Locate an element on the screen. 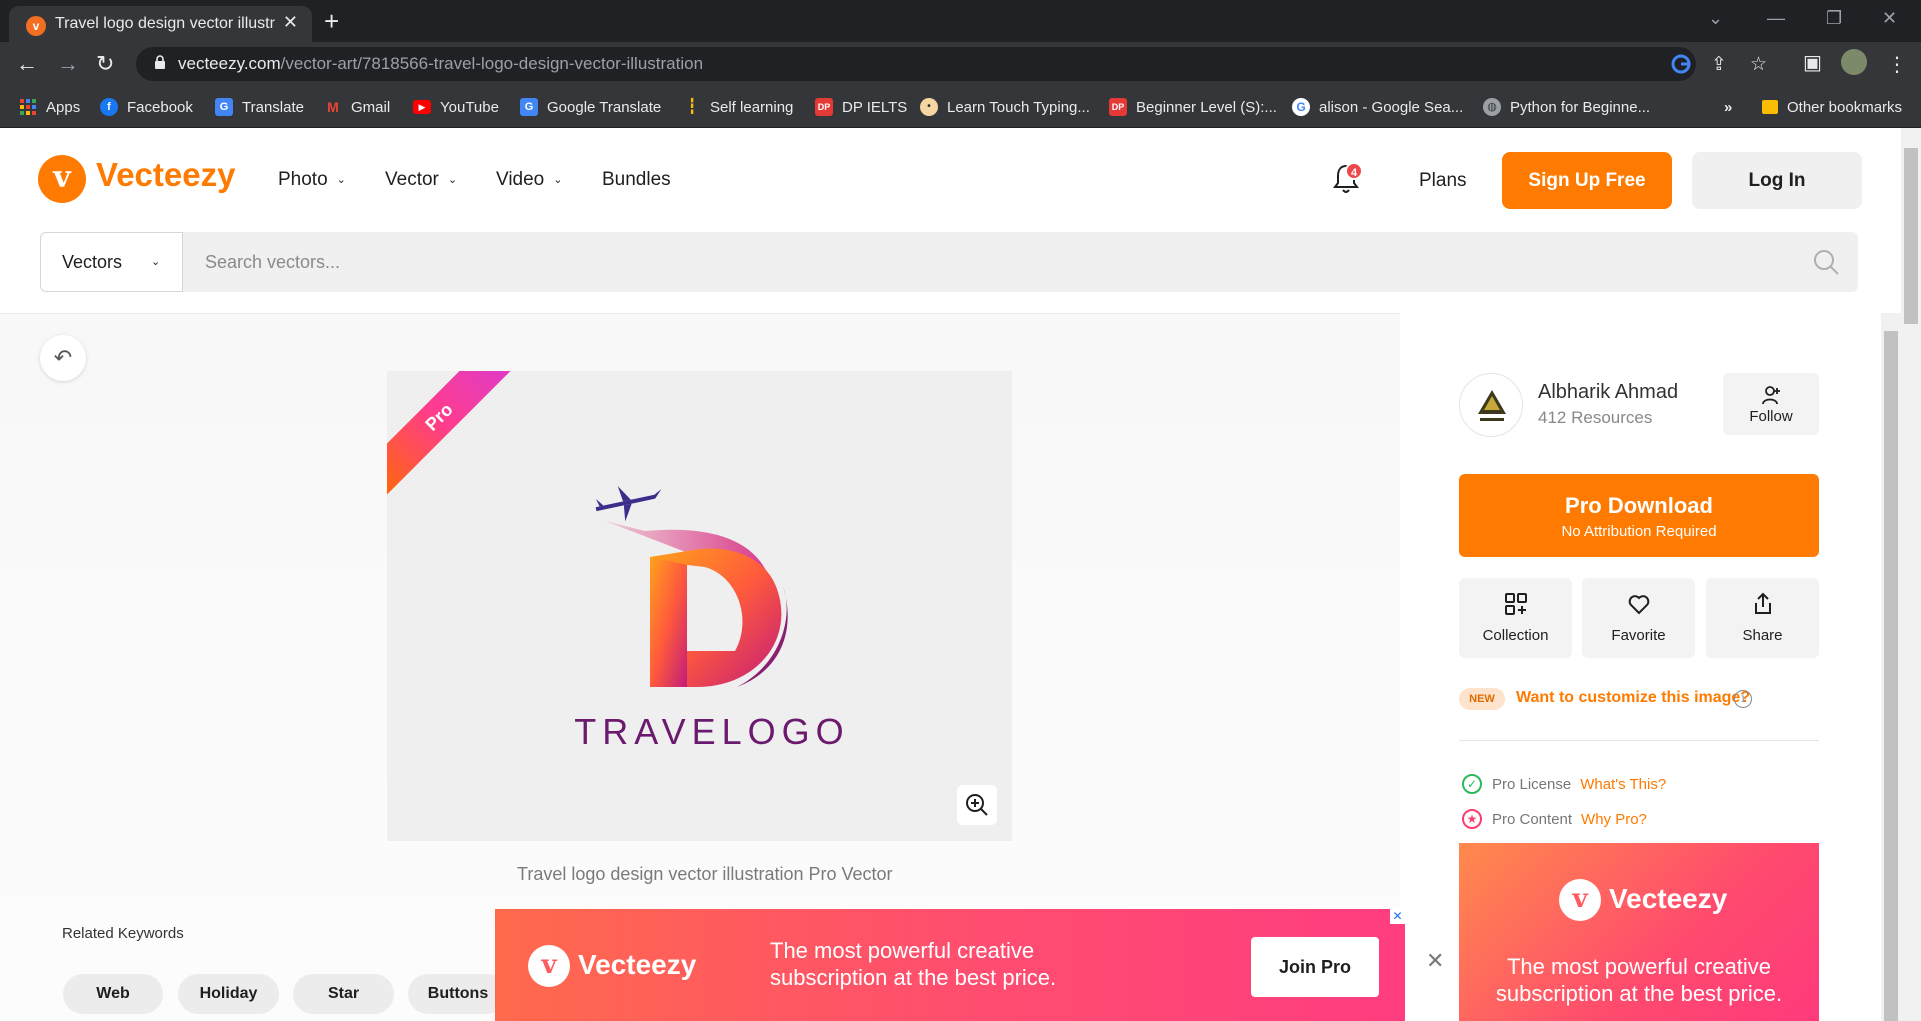 This screenshot has height=1021, width=1921. zoom-in-icon is located at coordinates (977, 805).